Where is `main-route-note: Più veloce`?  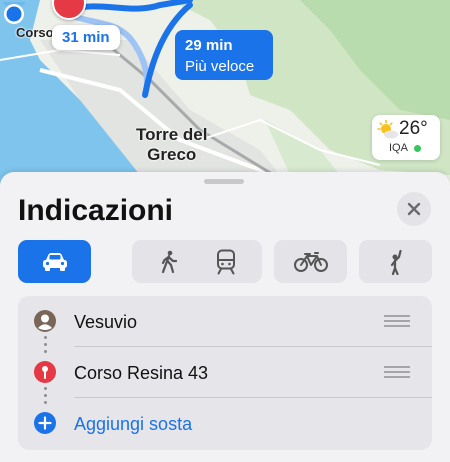
main-route-note: Più veloce is located at coordinates (220, 66).